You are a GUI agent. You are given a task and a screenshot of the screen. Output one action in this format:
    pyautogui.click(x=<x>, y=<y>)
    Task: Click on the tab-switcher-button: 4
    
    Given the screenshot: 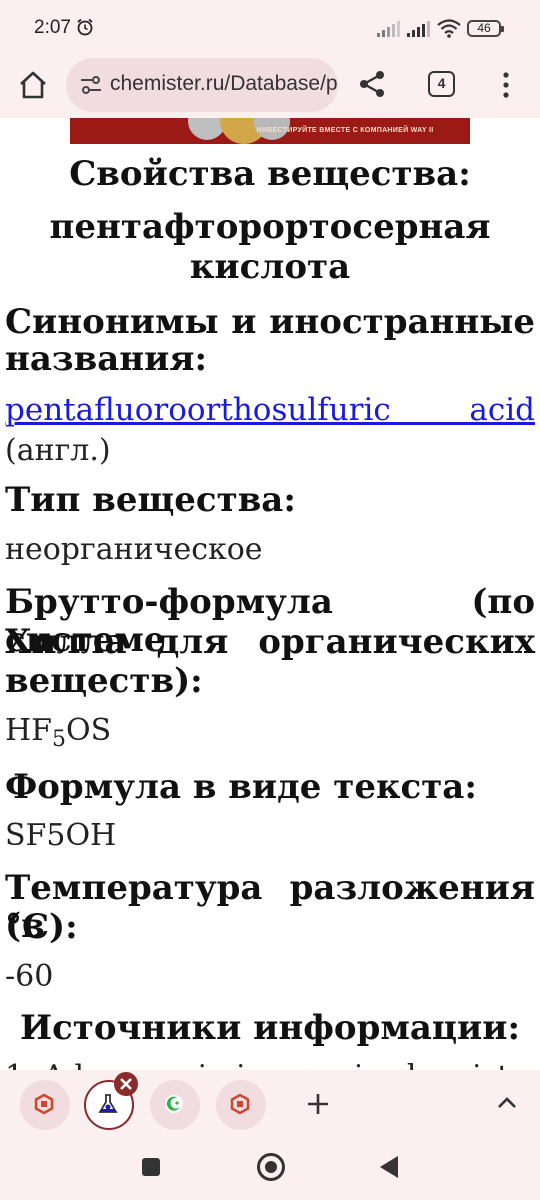 What is the action you would take?
    pyautogui.click(x=441, y=84)
    